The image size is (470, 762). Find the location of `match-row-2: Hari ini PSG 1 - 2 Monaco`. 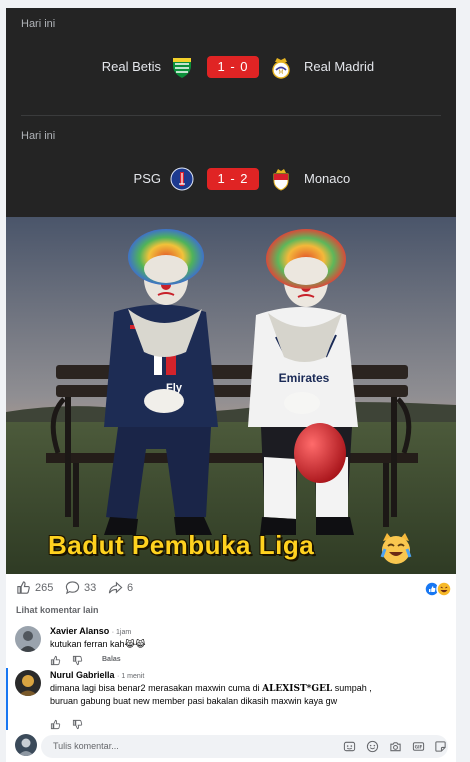

match-row-2: Hari ini PSG 1 - 2 Monaco is located at coordinates (231, 170).